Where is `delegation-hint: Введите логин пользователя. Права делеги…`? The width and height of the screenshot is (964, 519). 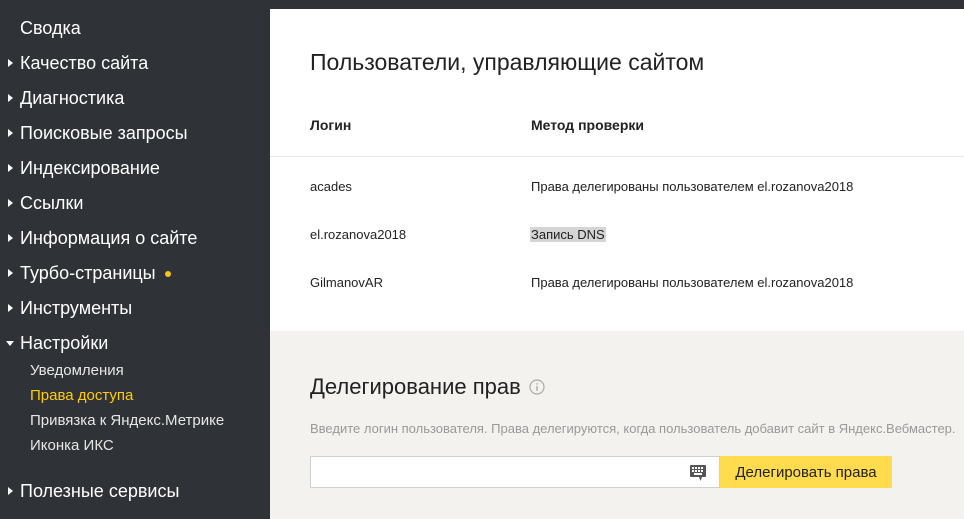 delegation-hint: Введите логин пользователя. Права делеги… is located at coordinates (633, 428).